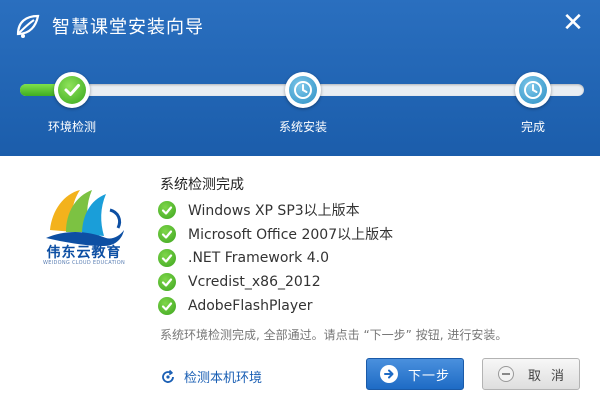 This screenshot has width=600, height=404. What do you see at coordinates (334, 335) in the screenshot?
I see `status-note: 系统环境检测完成, 全部通过。请点击 “下一步” 按钮, 进行安装。` at bounding box center [334, 335].